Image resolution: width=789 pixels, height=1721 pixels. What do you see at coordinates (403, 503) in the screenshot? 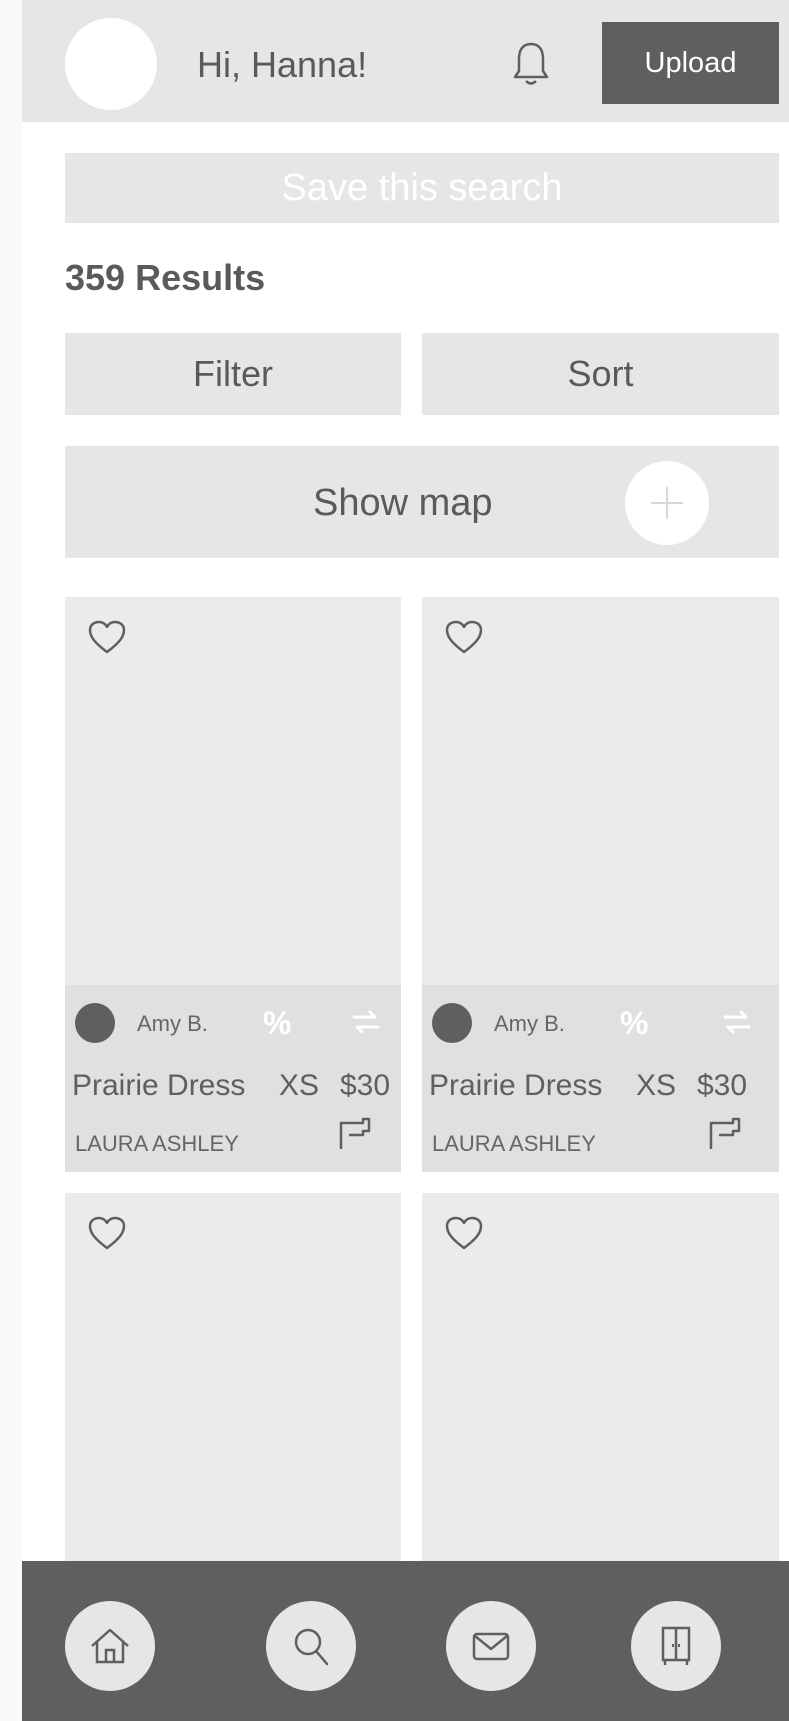
I see `show-map-label: Show map` at bounding box center [403, 503].